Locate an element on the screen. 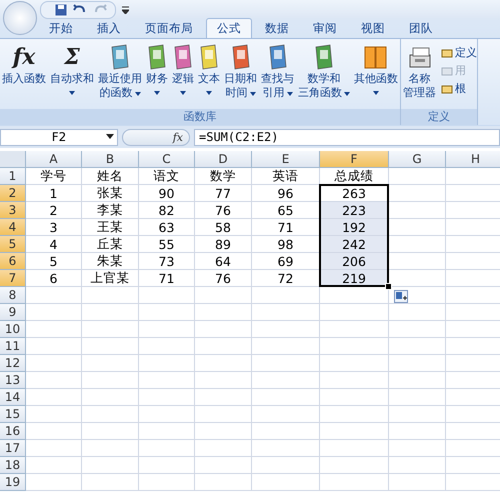  table-cell: 朱某 is located at coordinates (110, 261).